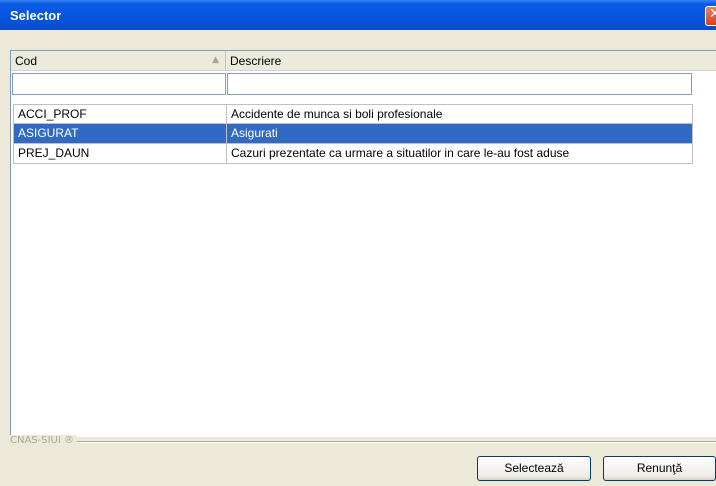 The width and height of the screenshot is (716, 486). What do you see at coordinates (358, 15) in the screenshot?
I see `title-bar: Selector ✕` at bounding box center [358, 15].